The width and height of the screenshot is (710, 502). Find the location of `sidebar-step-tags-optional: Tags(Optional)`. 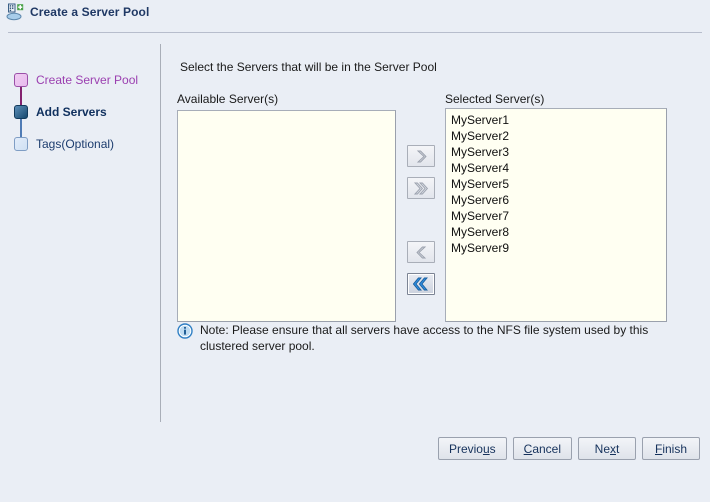

sidebar-step-tags-optional: Tags(Optional) is located at coordinates (76, 144).